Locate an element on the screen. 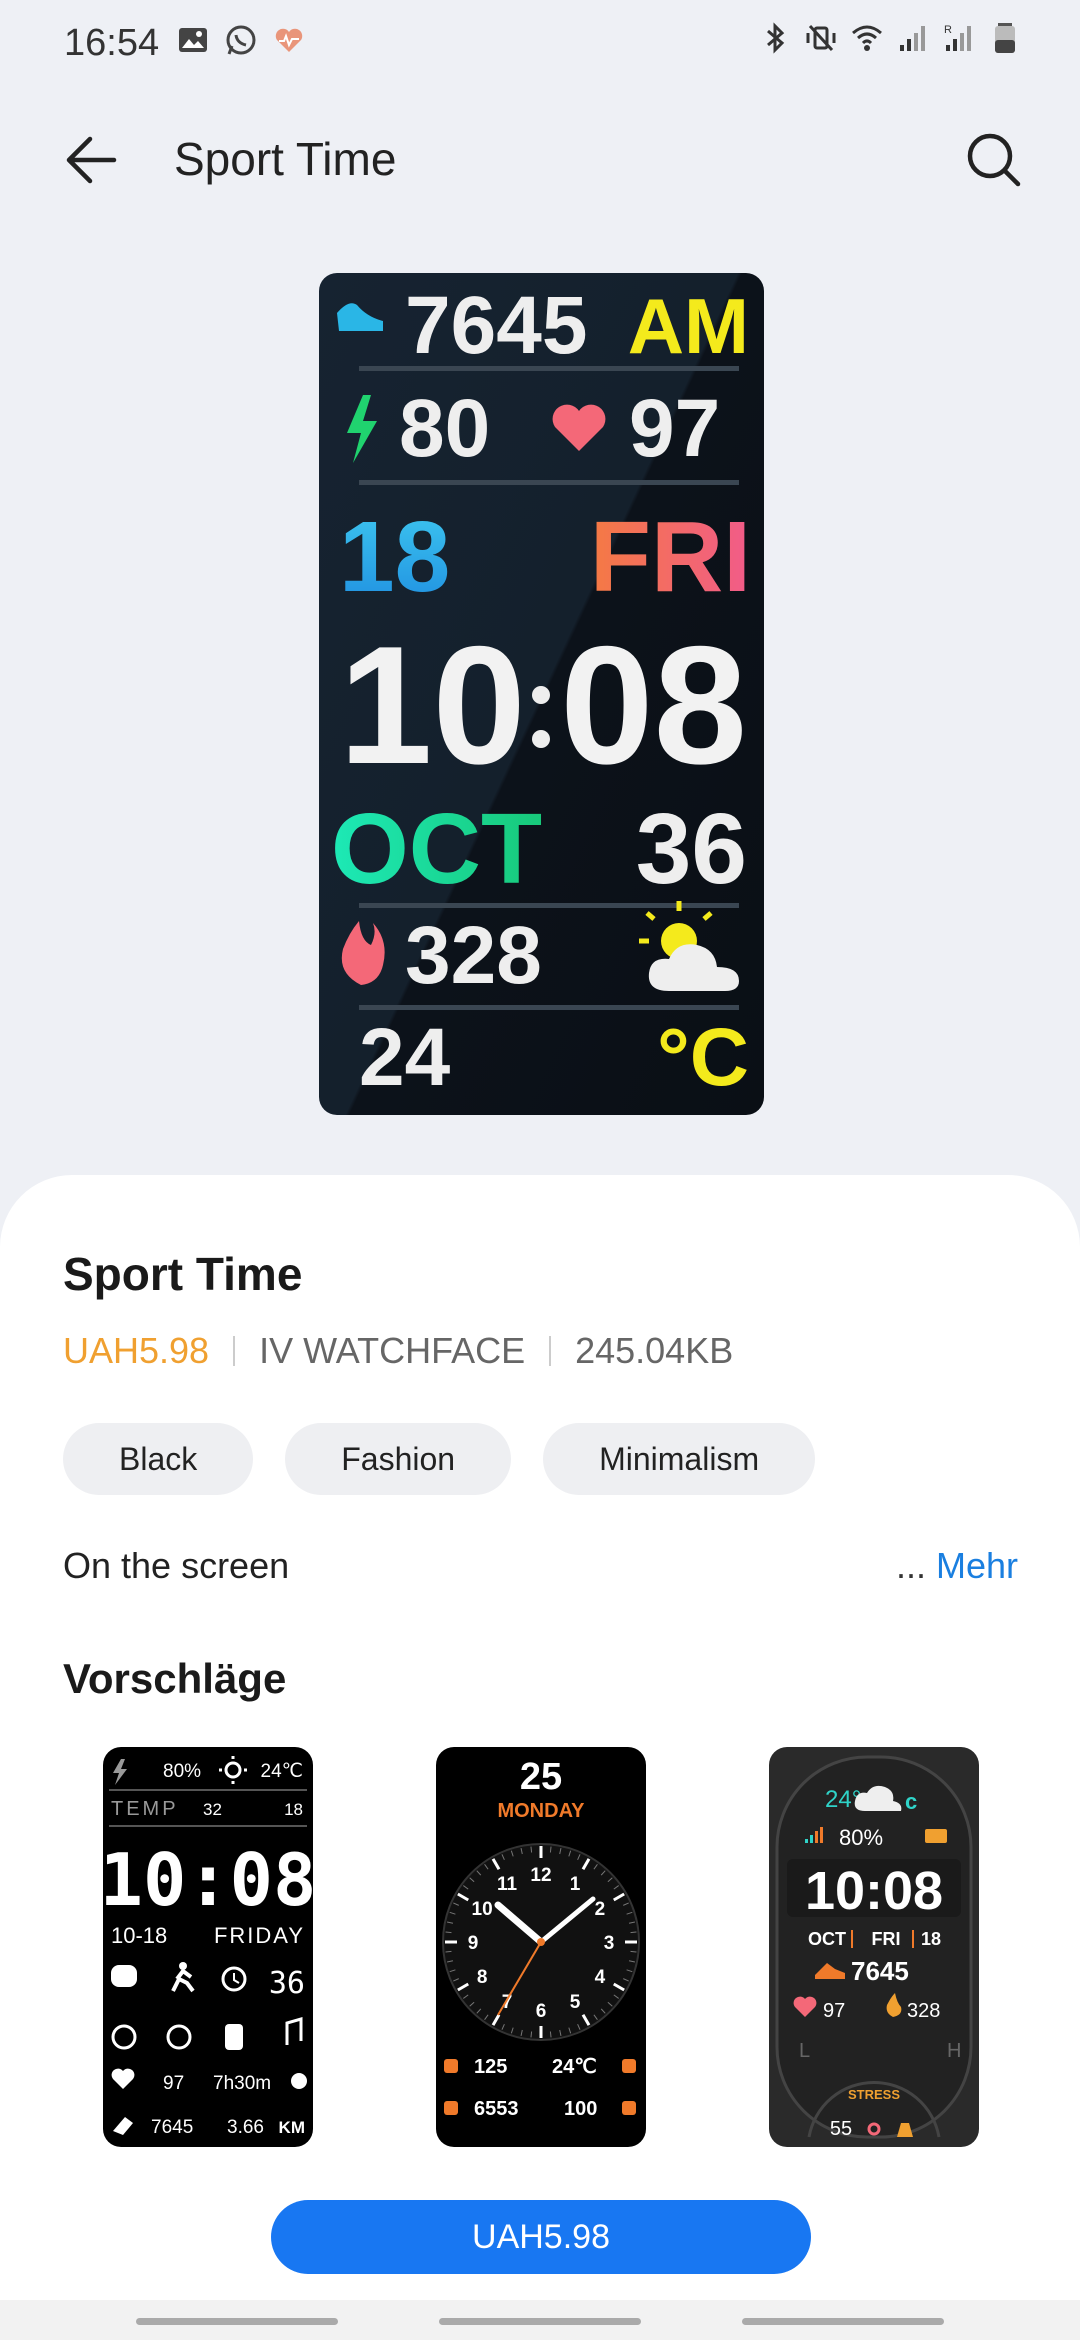 The width and height of the screenshot is (1080, 2340). page-title: Sport Time is located at coordinates (285, 159).